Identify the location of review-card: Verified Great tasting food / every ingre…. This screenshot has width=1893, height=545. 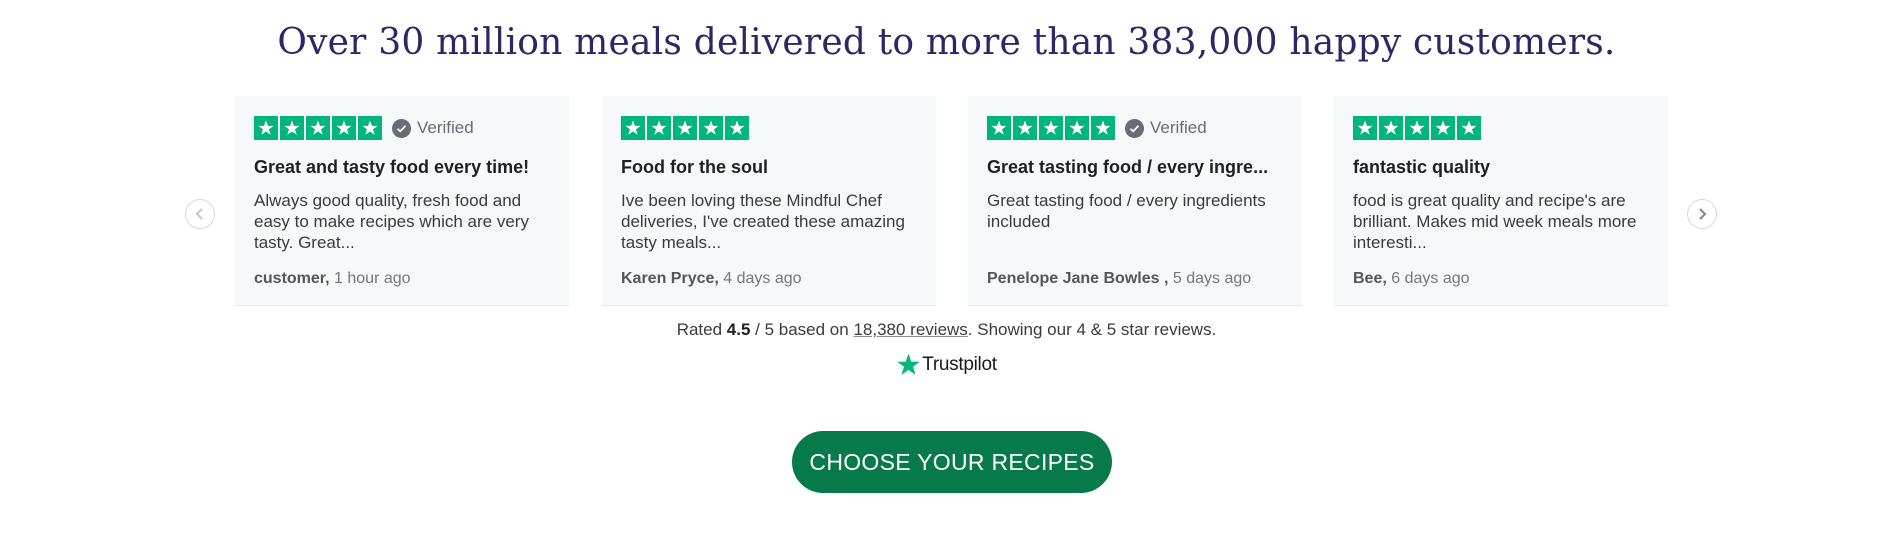
(1135, 201).